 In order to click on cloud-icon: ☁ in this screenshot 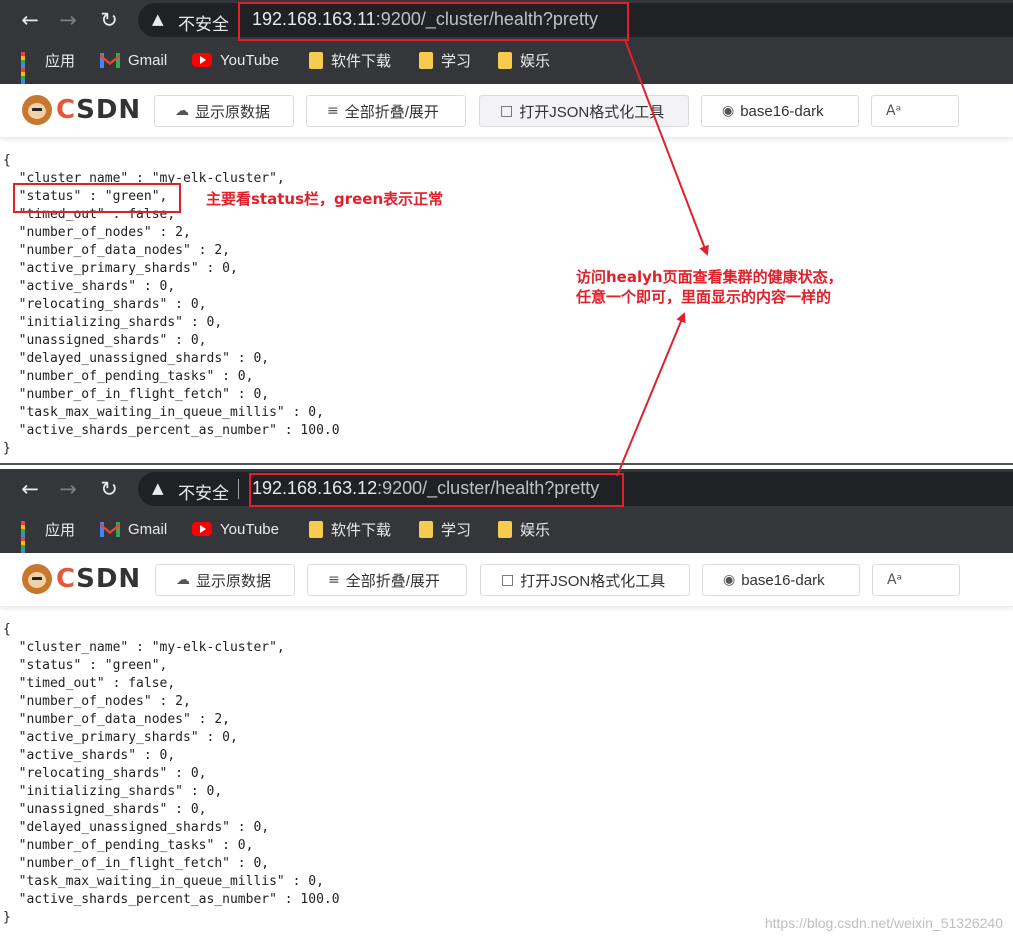, I will do `click(183, 580)`.